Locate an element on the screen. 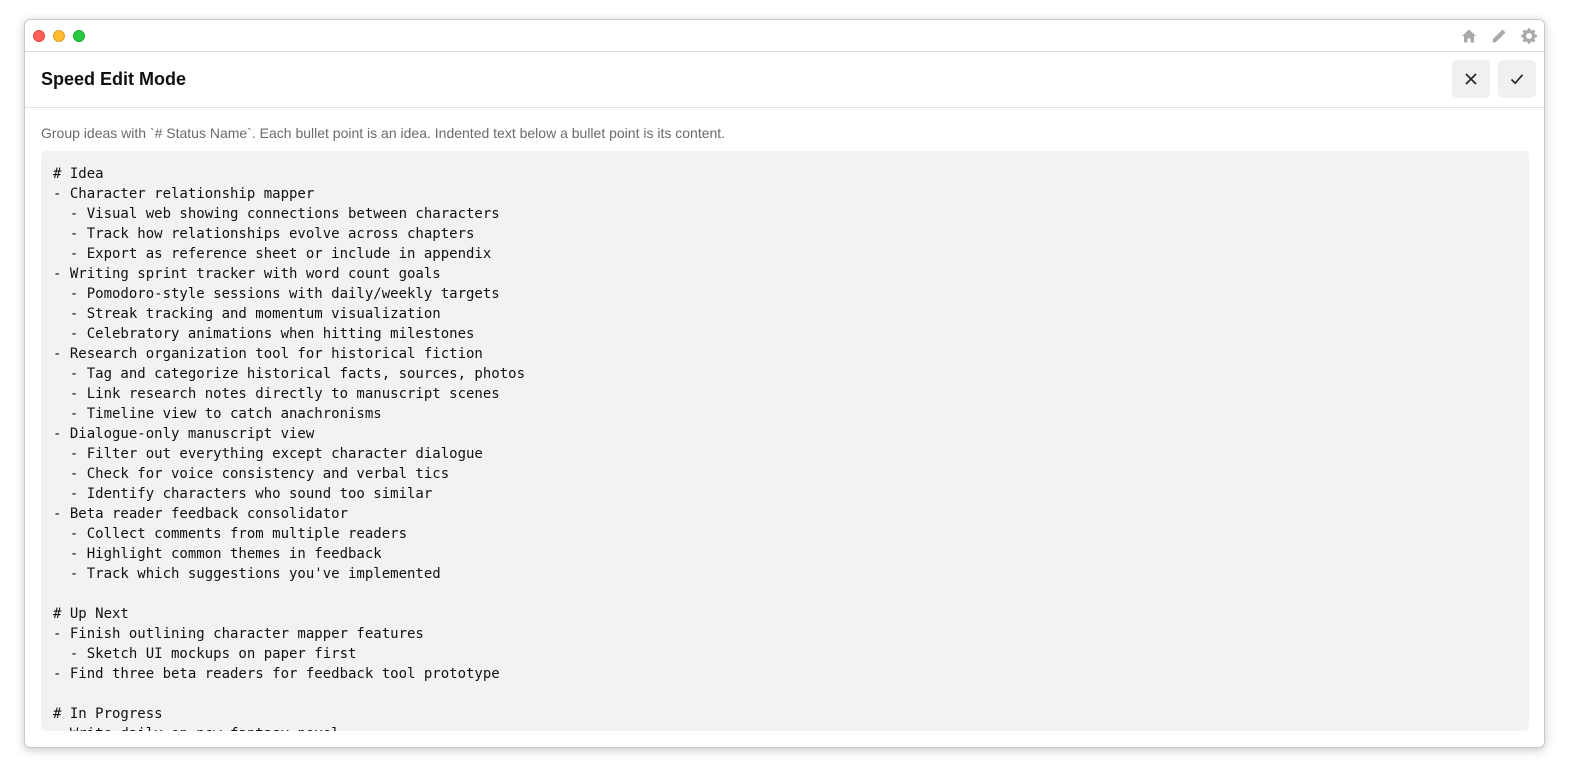 This screenshot has height=776, width=1571. gear-icon is located at coordinates (1529, 36).